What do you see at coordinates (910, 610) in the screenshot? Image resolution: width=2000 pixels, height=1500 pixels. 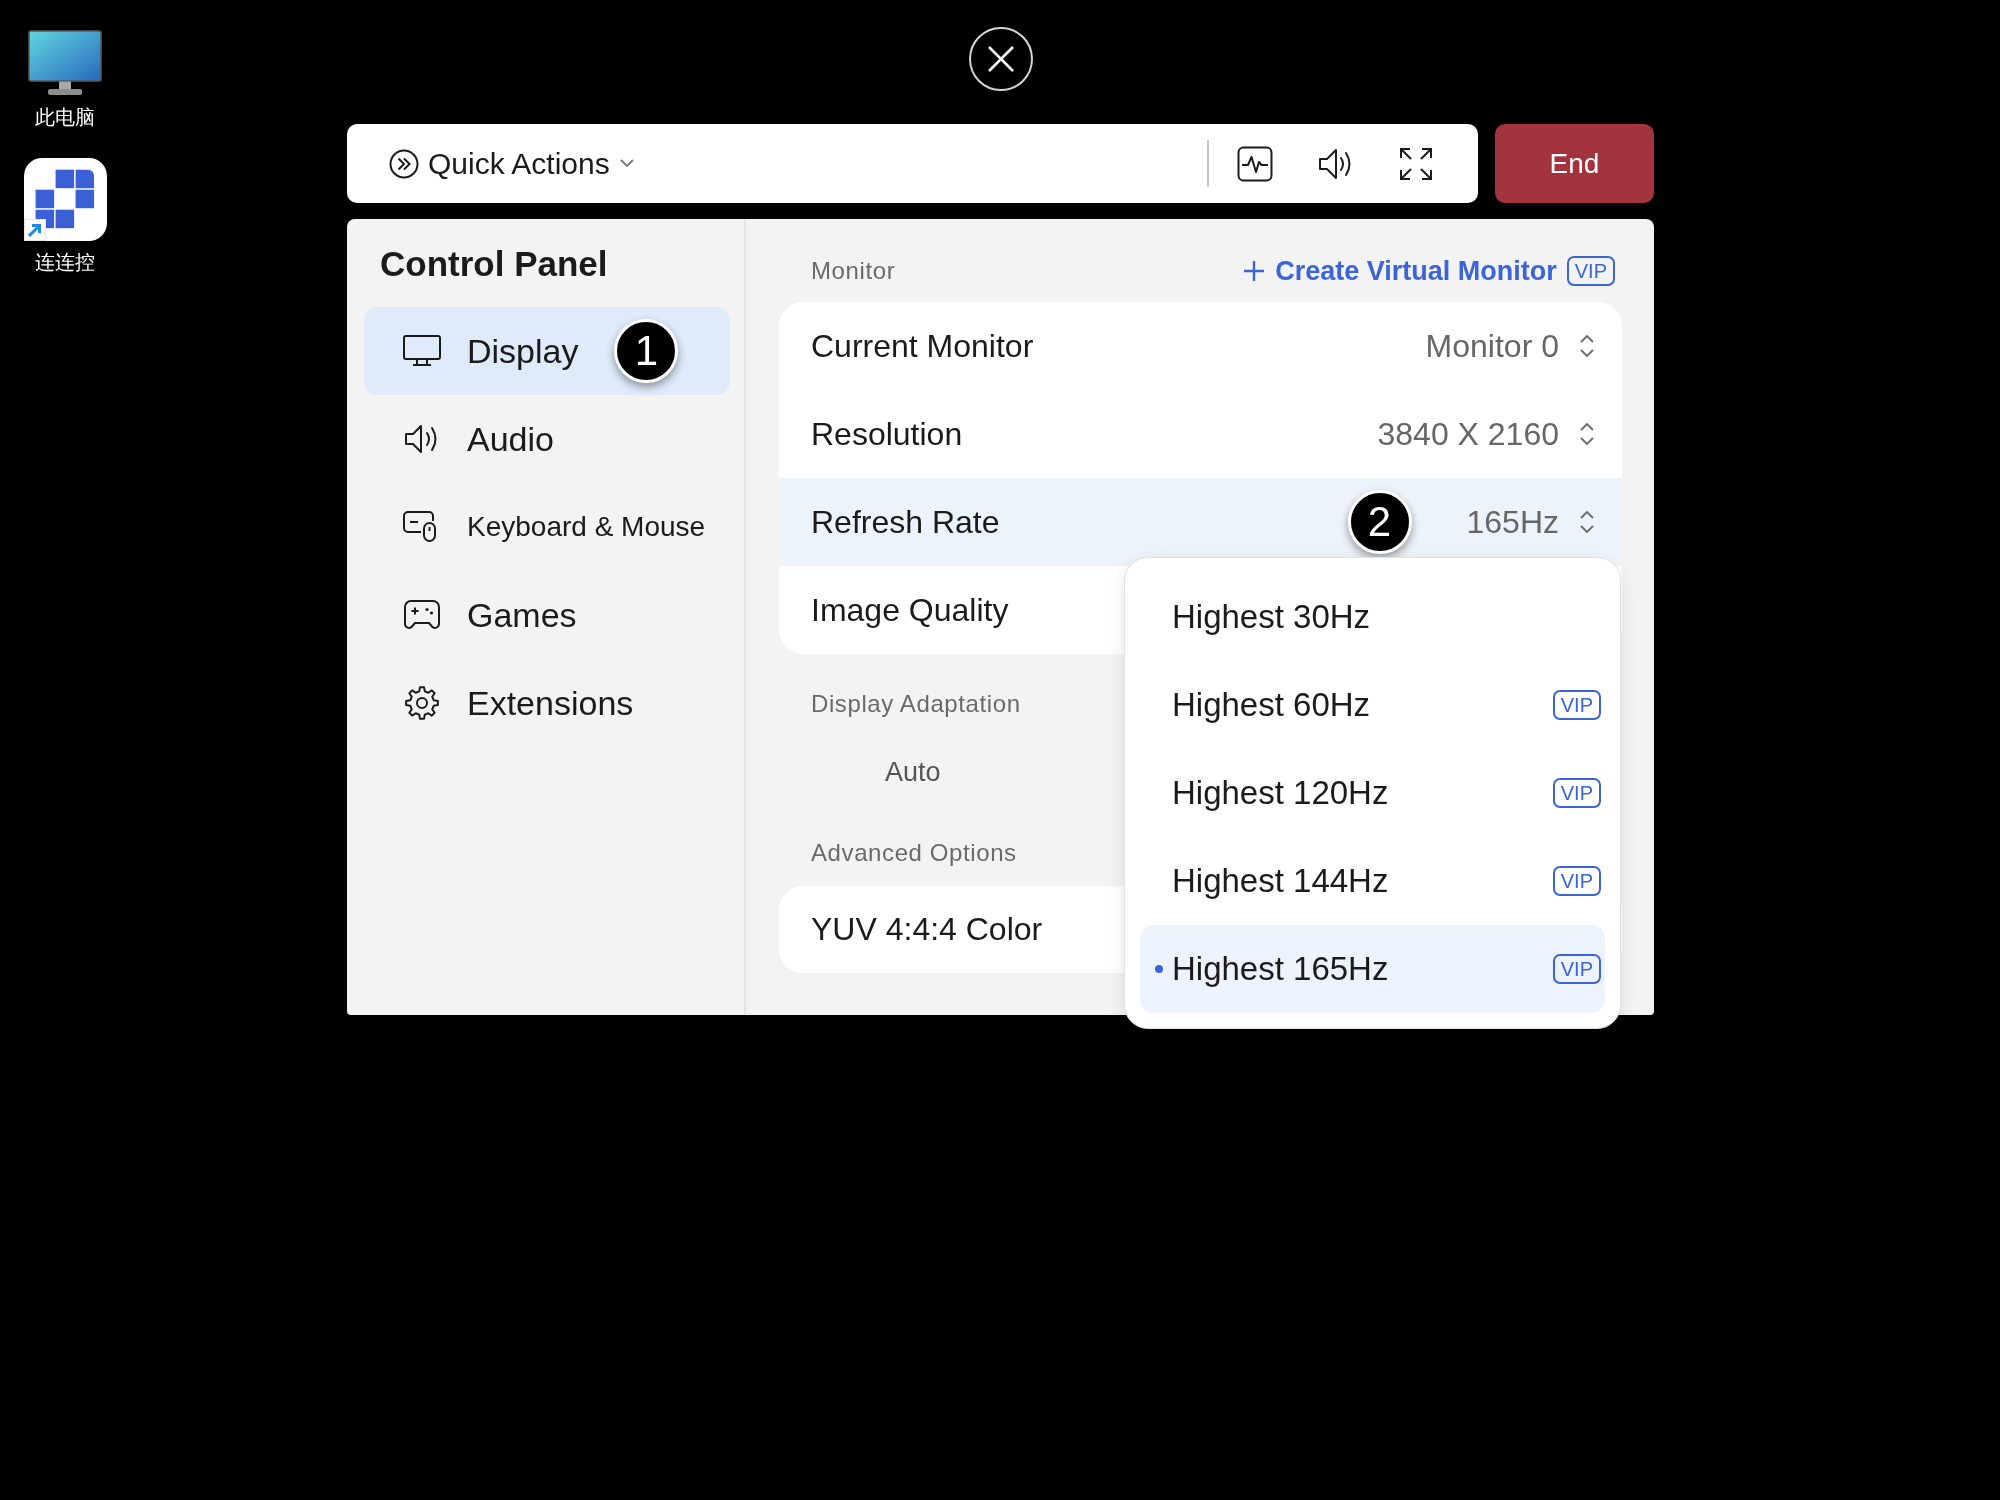 I see `setting-label: Image Quality` at bounding box center [910, 610].